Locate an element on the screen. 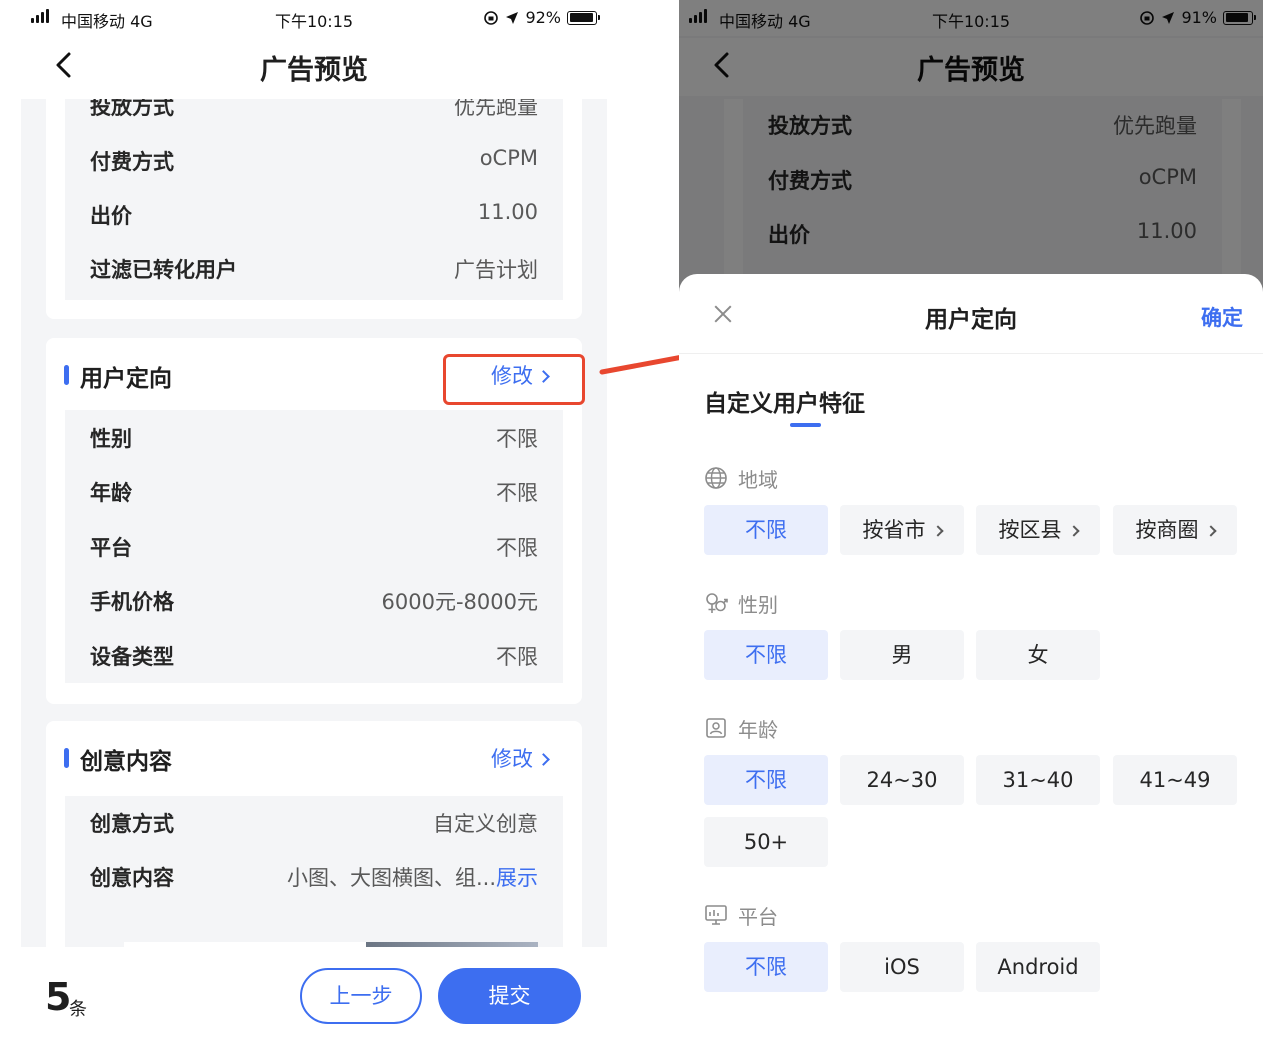 The height and width of the screenshot is (1049, 1280). group-title: 平台 is located at coordinates (758, 916).